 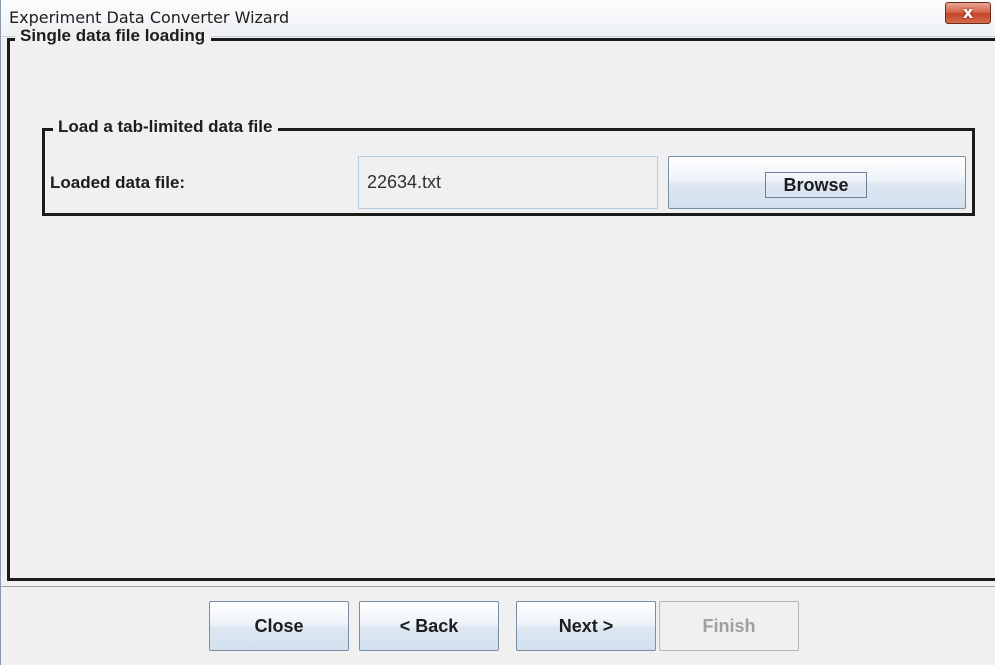 What do you see at coordinates (729, 626) in the screenshot?
I see `finish-button: Finish` at bounding box center [729, 626].